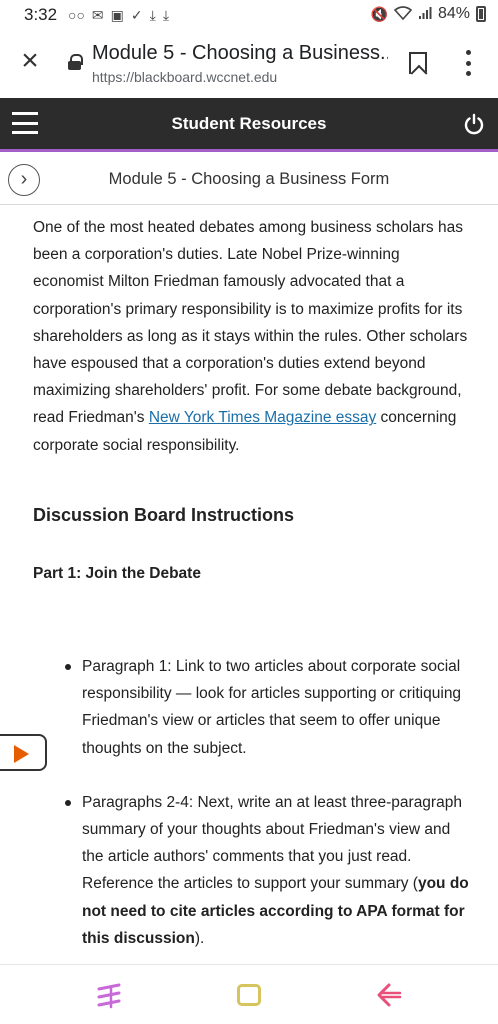 The image size is (498, 1024). What do you see at coordinates (117, 573) in the screenshot?
I see `part1-heading: Part 1: Join the Debate` at bounding box center [117, 573].